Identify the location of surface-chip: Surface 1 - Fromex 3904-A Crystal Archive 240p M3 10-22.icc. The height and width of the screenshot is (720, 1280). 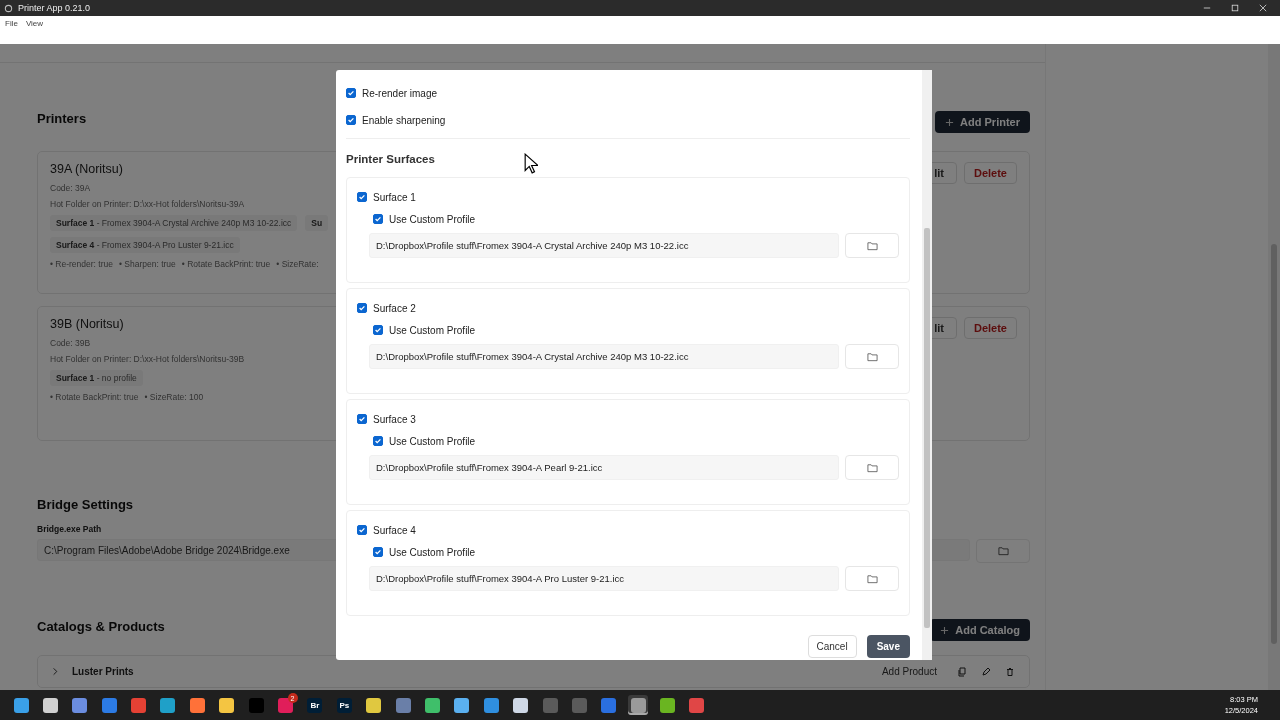
(174, 223).